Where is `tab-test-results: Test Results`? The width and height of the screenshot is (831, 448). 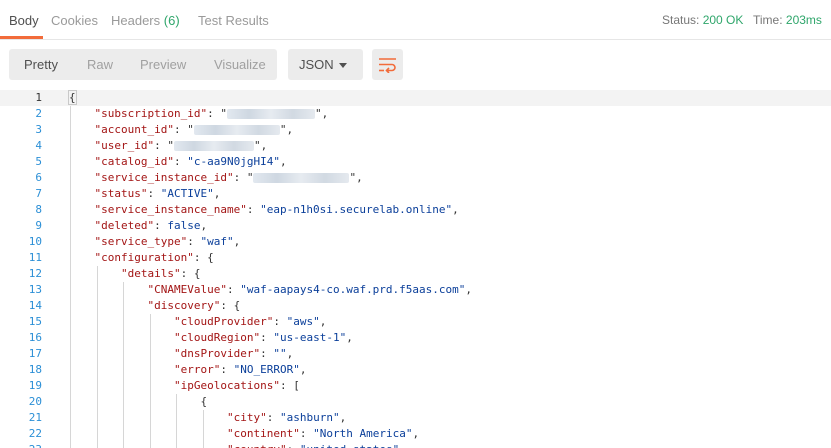
tab-test-results: Test Results is located at coordinates (233, 20).